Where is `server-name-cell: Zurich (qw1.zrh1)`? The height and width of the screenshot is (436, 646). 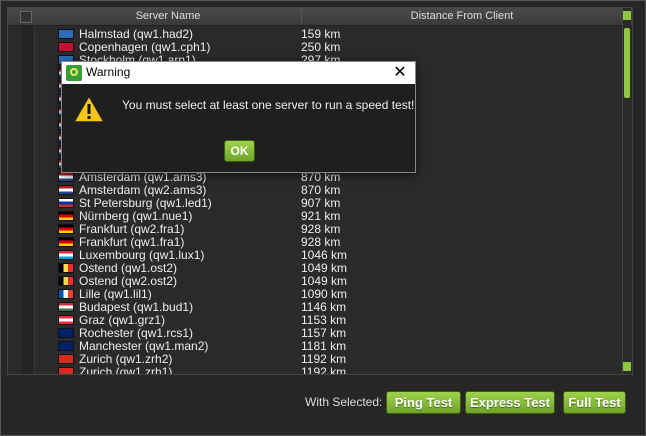 server-name-cell: Zurich (qw1.zrh1) is located at coordinates (126, 370).